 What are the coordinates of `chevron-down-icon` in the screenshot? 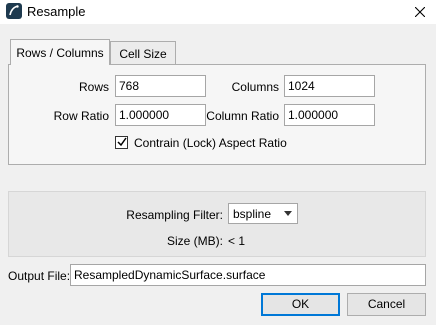 It's located at (288, 213).